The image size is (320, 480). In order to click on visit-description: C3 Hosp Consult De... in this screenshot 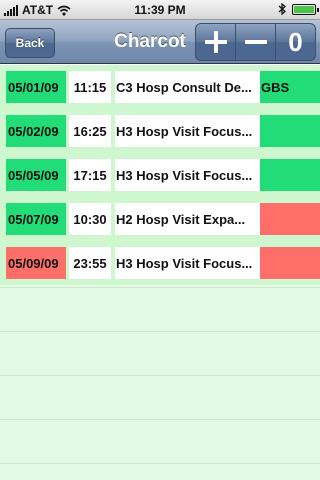, I will do `click(187, 87)`.